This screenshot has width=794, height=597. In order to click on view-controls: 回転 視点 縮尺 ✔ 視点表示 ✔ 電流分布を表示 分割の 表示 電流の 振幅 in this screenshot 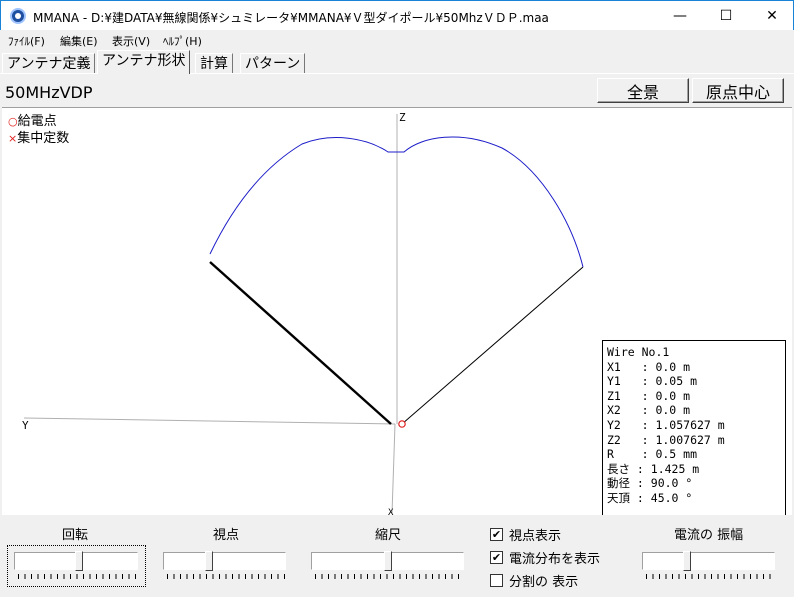, I will do `click(397, 556)`.